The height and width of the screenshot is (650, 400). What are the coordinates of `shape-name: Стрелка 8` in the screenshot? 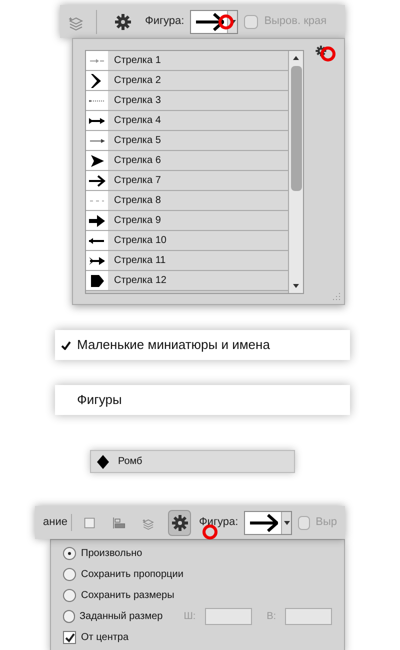 It's located at (137, 201).